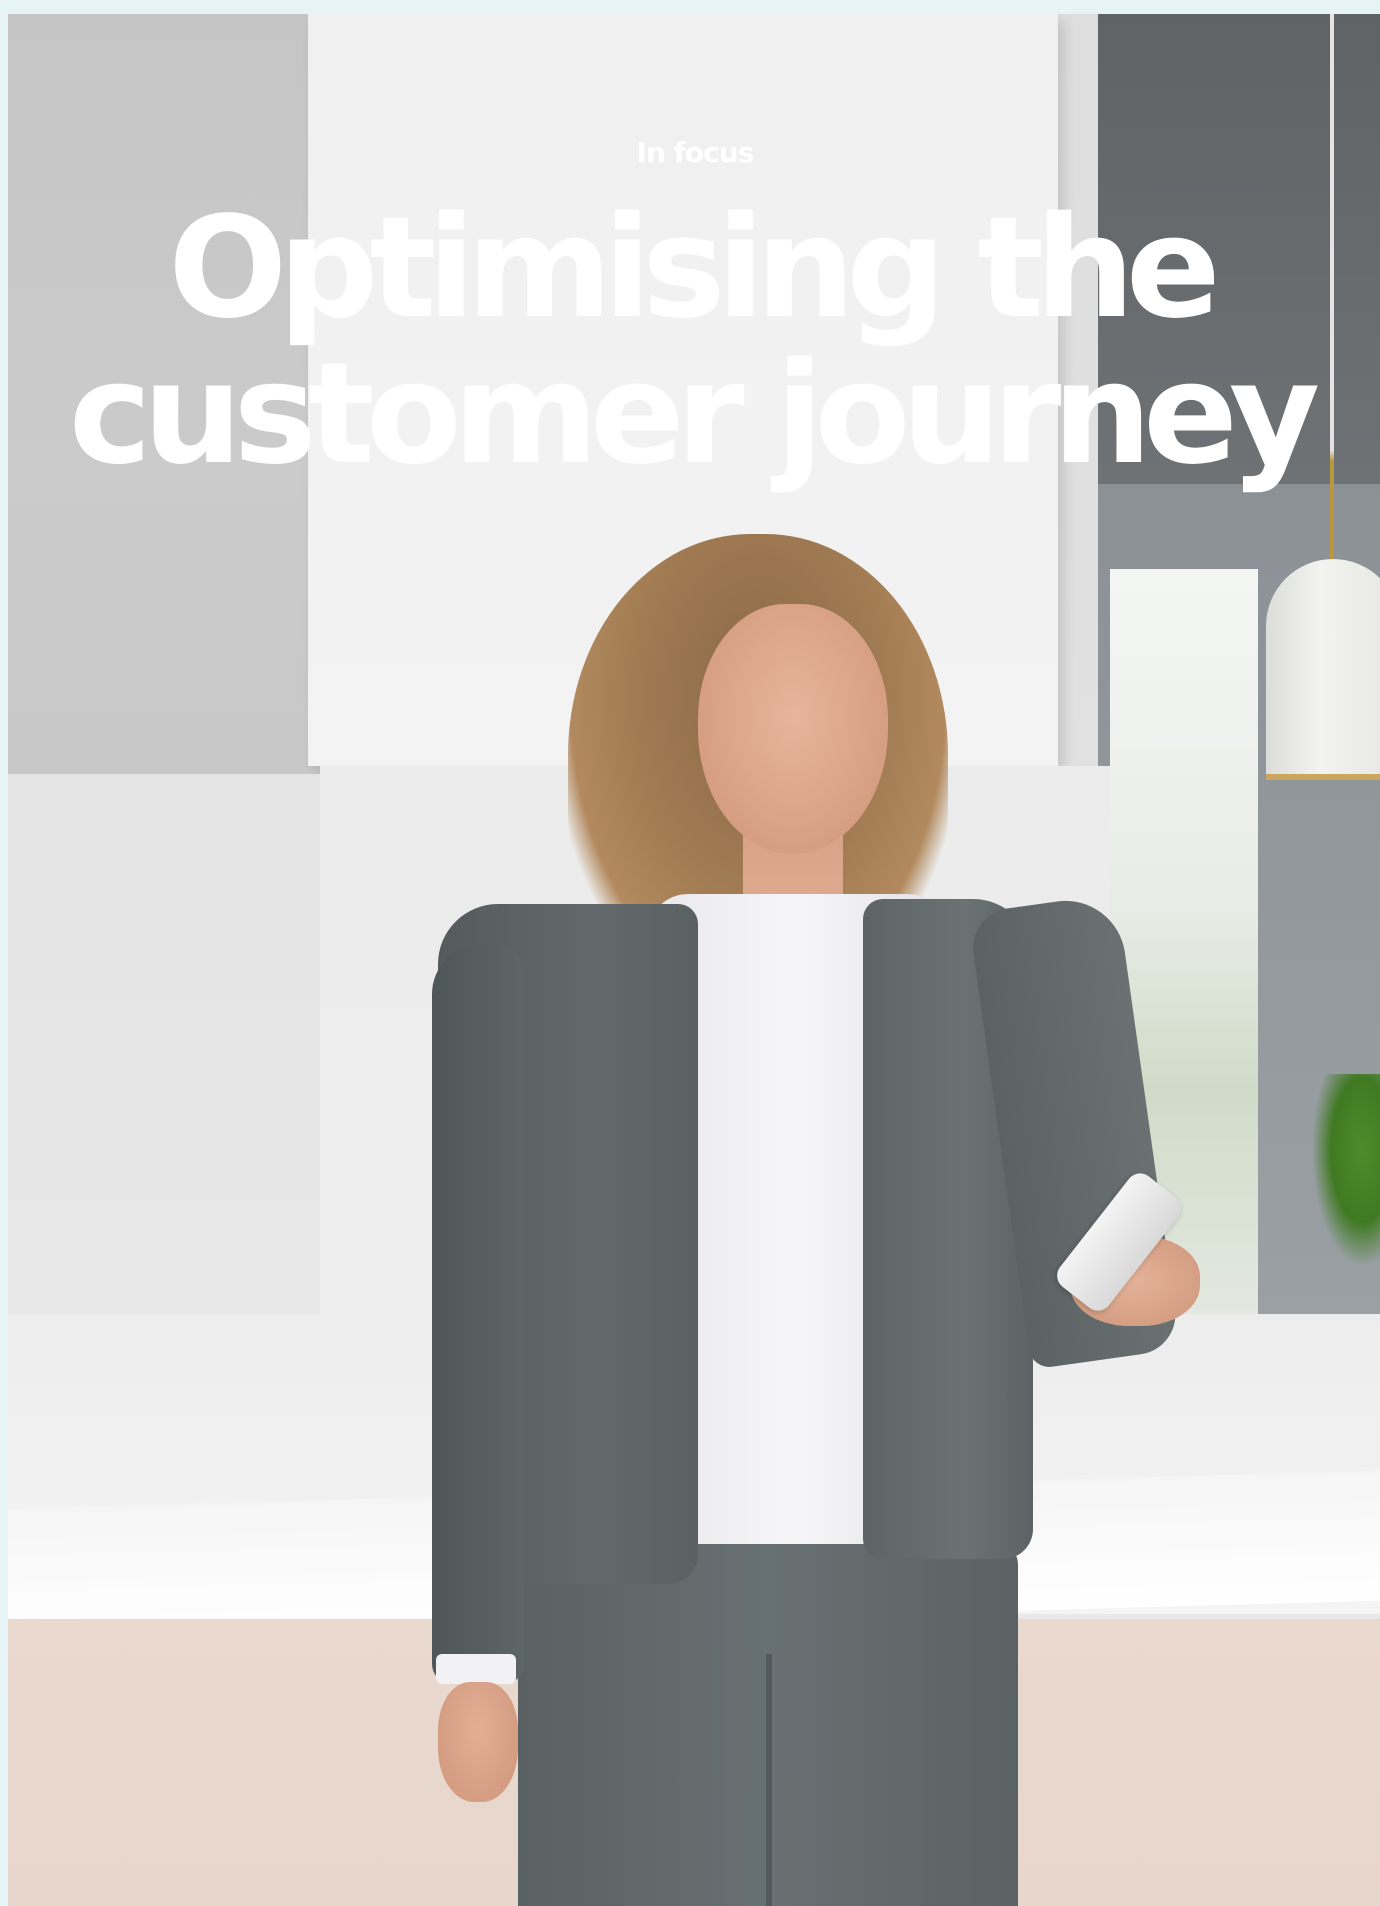 Image resolution: width=1380 pixels, height=1906 pixels. What do you see at coordinates (695, 152) in the screenshot?
I see `section-kicker: In focus` at bounding box center [695, 152].